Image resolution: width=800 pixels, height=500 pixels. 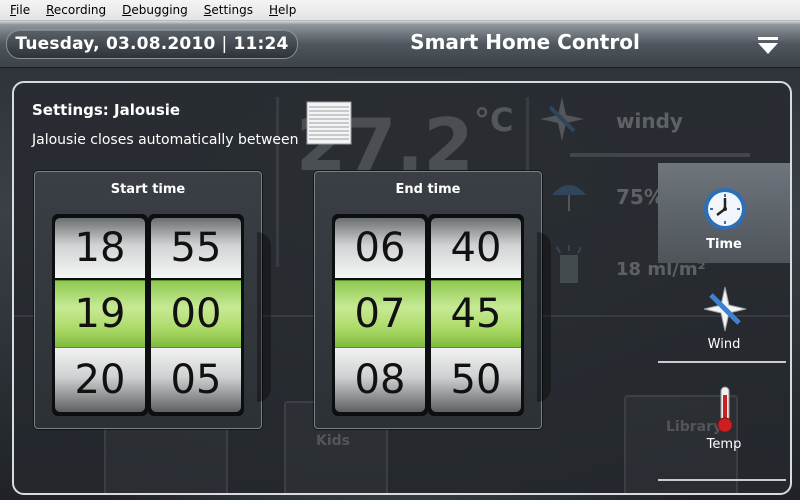 I want to click on menu-file: File, so click(x=20, y=10).